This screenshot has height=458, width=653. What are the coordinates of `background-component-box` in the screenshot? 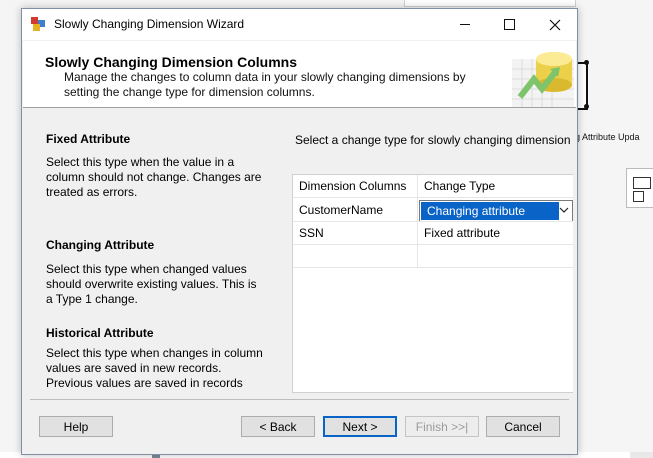 It's located at (490, 3).